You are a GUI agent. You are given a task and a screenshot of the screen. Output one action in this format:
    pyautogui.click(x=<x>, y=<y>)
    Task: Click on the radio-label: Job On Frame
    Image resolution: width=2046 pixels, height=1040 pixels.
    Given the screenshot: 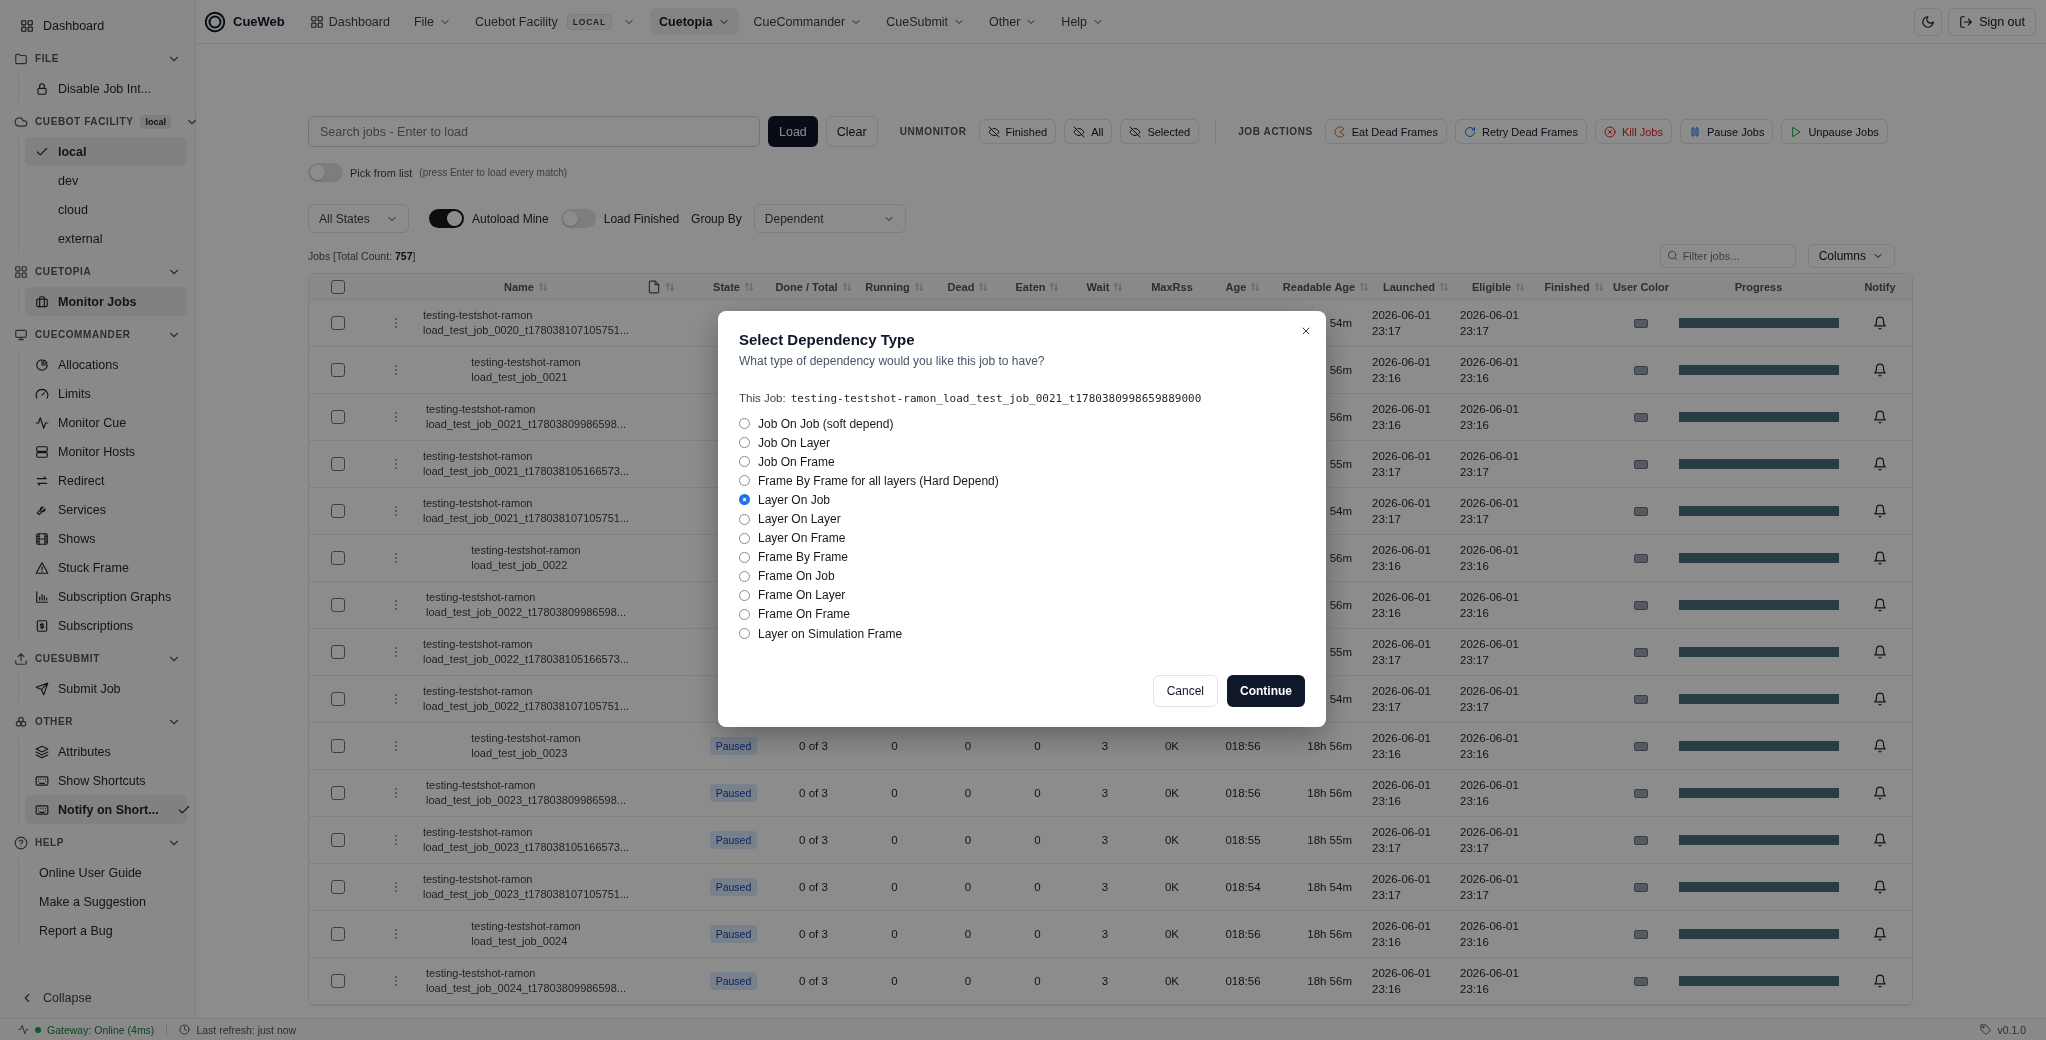 What is the action you would take?
    pyautogui.click(x=796, y=461)
    